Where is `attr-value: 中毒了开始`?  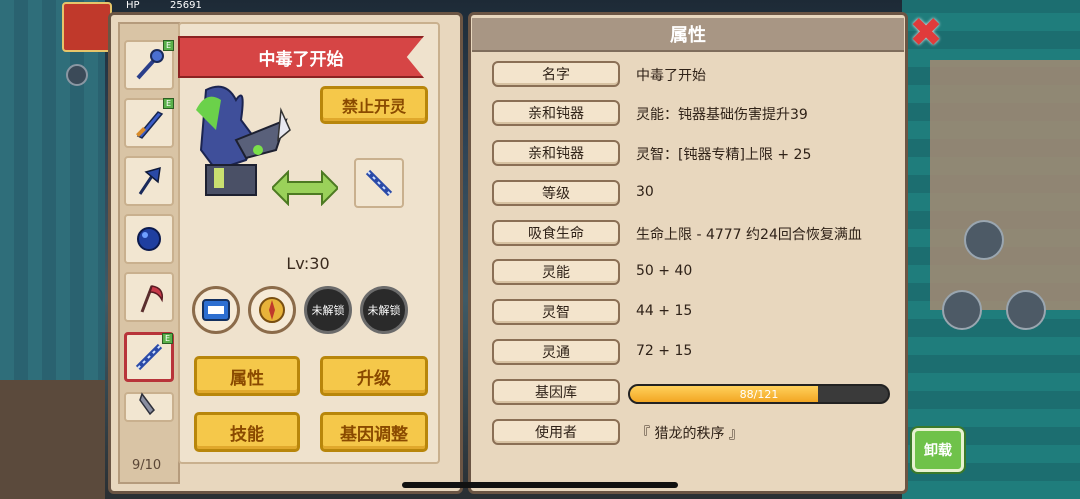
attr-value: 中毒了开始 is located at coordinates (671, 76).